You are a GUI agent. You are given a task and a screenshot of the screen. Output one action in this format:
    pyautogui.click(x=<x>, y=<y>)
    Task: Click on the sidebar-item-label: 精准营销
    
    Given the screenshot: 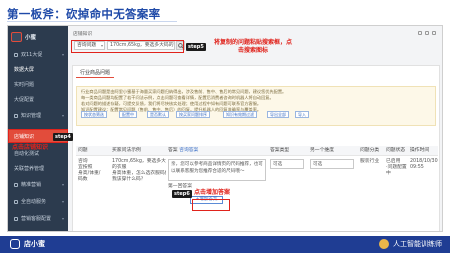 What is the action you would take?
    pyautogui.click(x=31, y=185)
    